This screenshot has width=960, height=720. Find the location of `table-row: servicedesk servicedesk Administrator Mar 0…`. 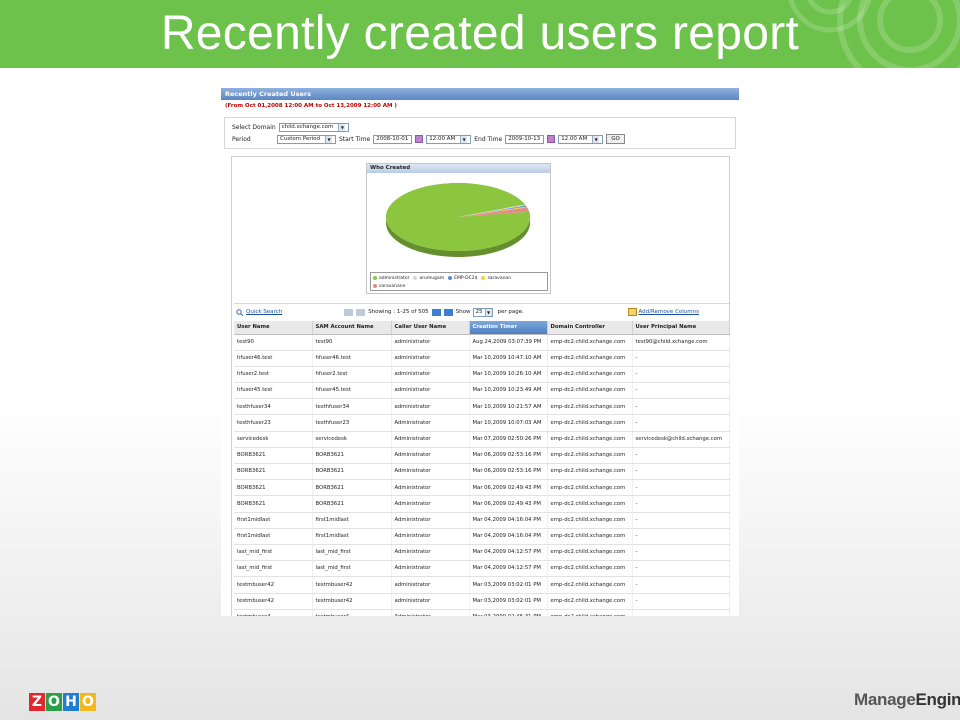

table-row: servicedesk servicedesk Administrator Mar 0… is located at coordinates (482, 439).